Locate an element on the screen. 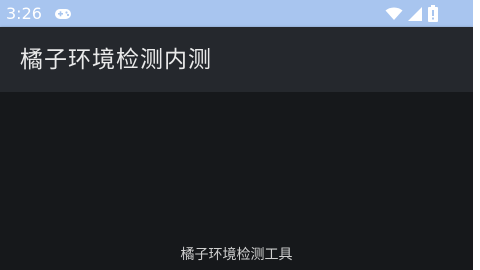 The width and height of the screenshot is (480, 270). status-bar: 3:26 is located at coordinates (236, 13).